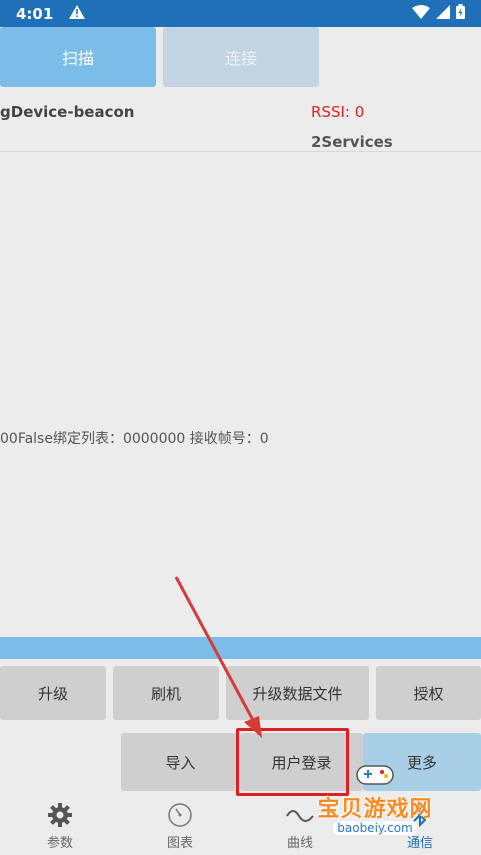 This screenshot has height=855, width=481. What do you see at coordinates (180, 762) in the screenshot?
I see `import-button: 导入` at bounding box center [180, 762].